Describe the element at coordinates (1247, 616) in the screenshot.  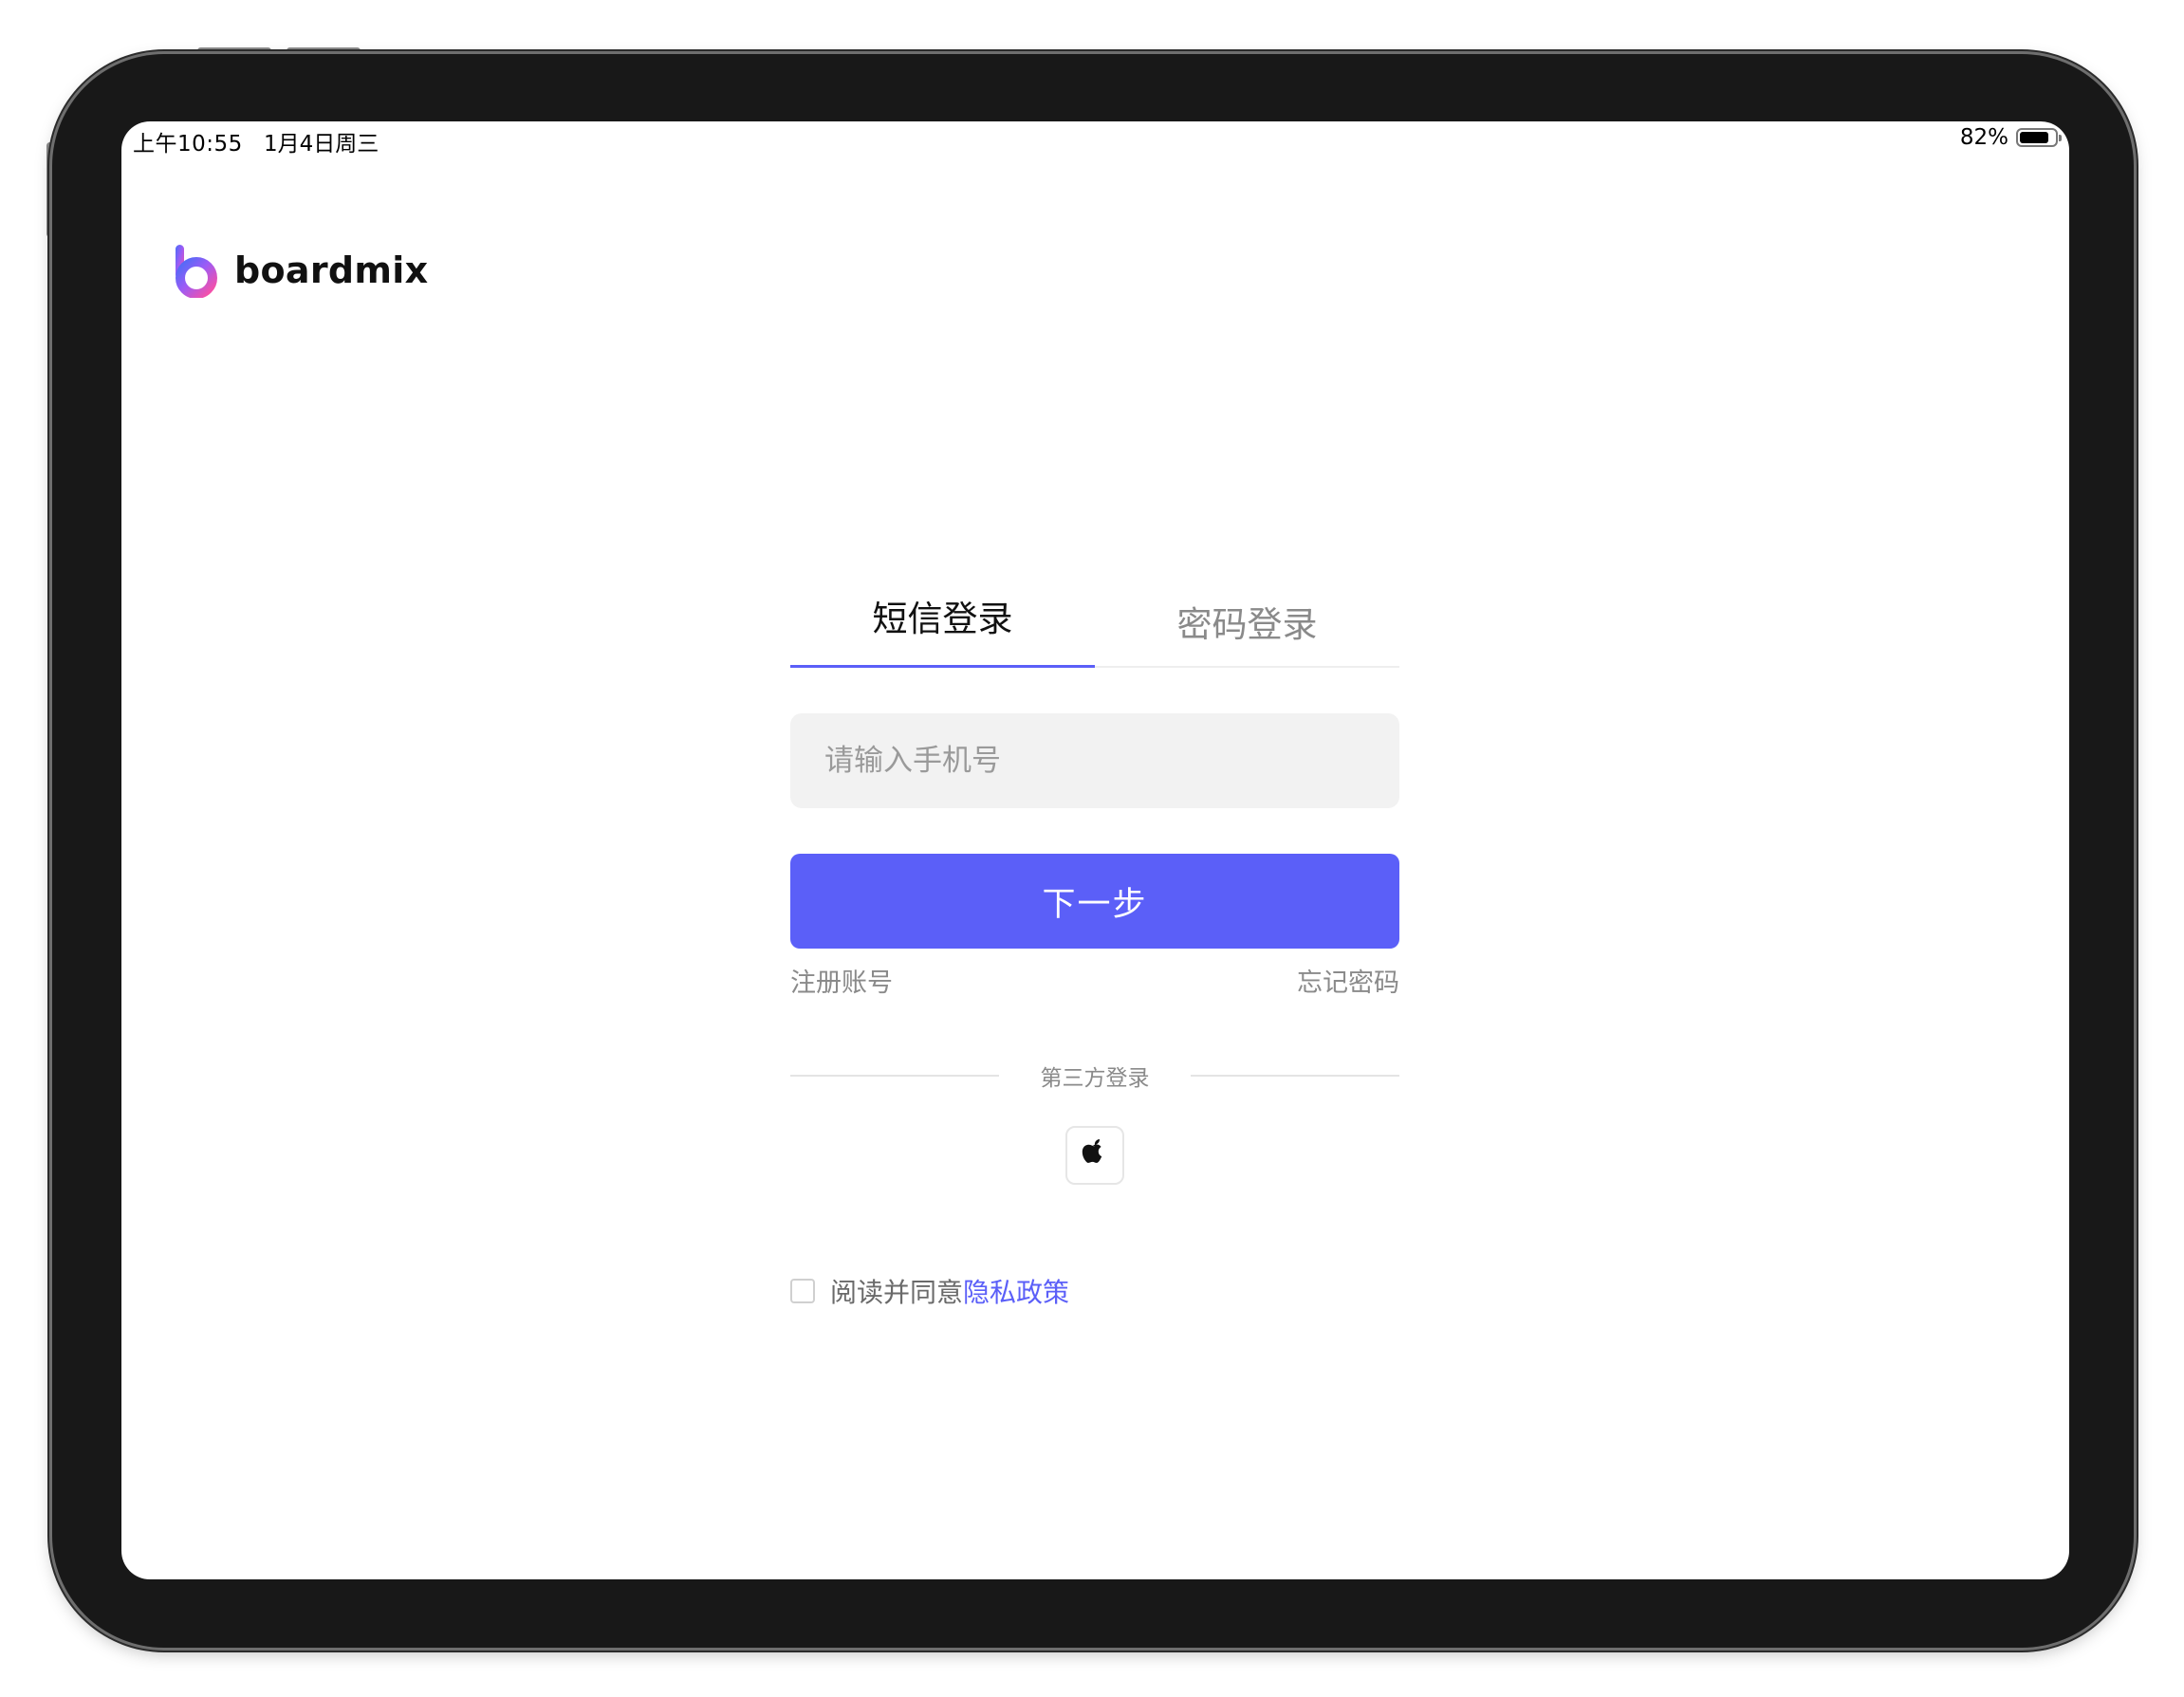
I see `tab-password-login: 密码登录` at that location.